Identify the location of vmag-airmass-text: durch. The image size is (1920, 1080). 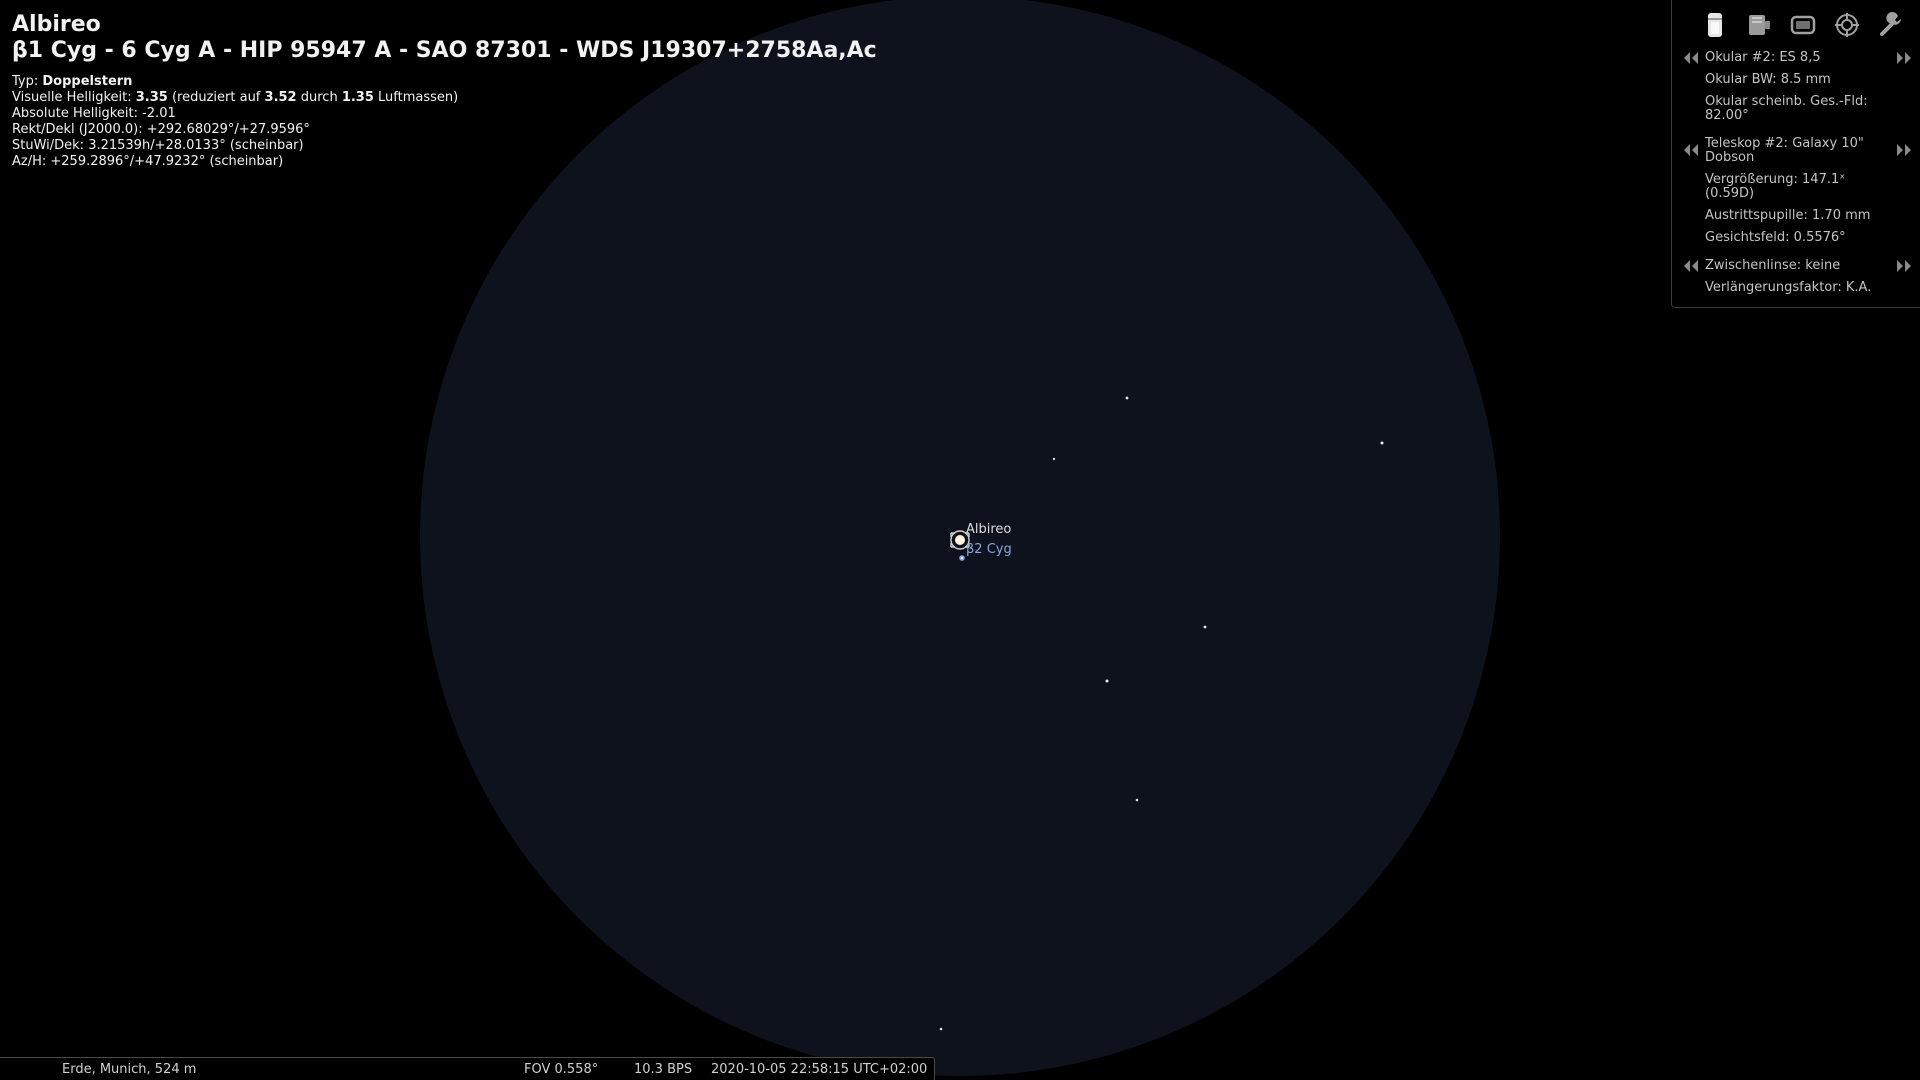
(319, 97).